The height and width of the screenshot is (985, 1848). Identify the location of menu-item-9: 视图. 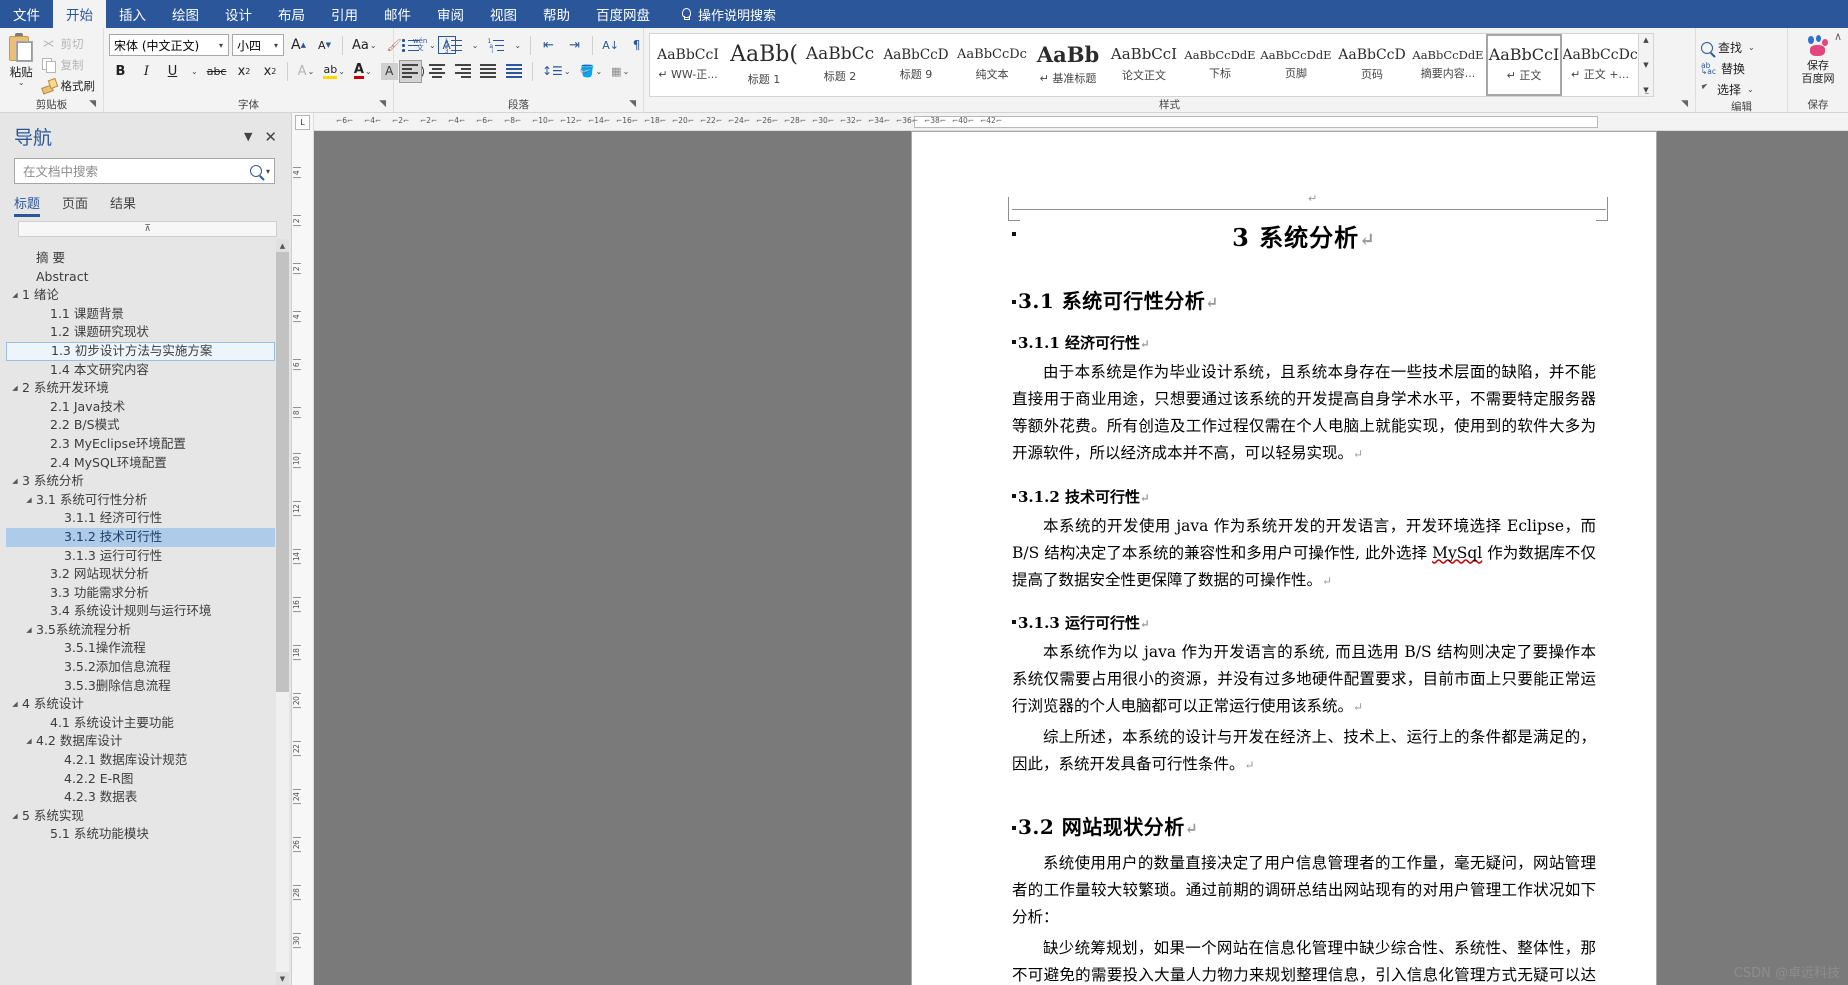
(503, 14).